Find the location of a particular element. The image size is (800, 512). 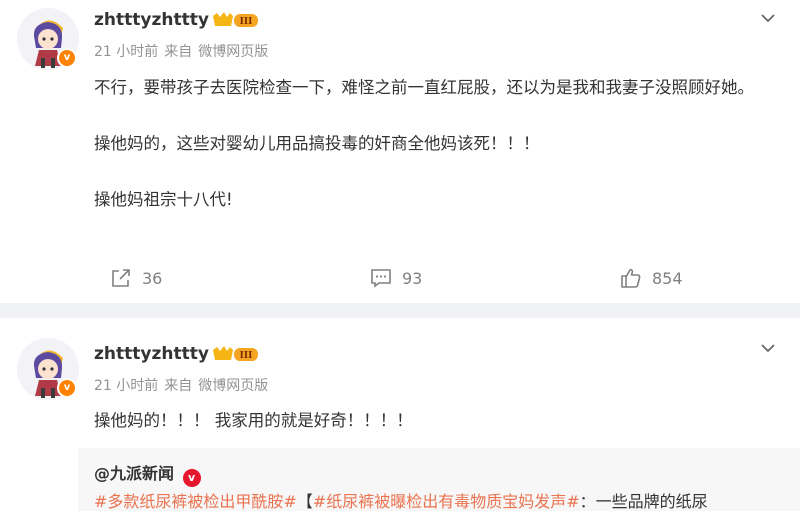

repost-snippet: ：一些品牌的纸尿 is located at coordinates (643, 501).